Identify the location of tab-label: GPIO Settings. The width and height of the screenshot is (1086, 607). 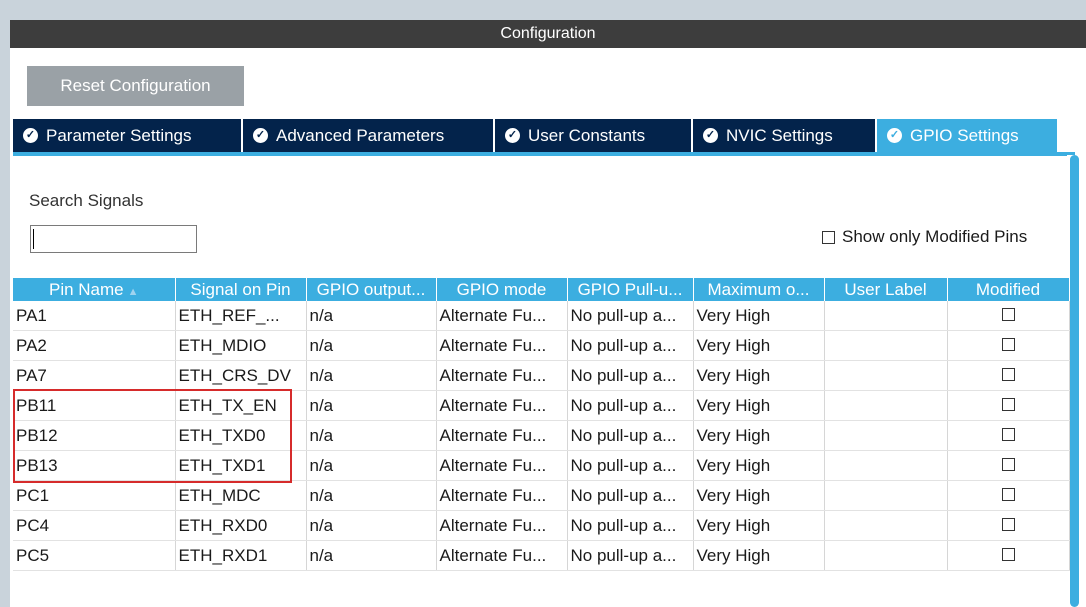
(964, 135).